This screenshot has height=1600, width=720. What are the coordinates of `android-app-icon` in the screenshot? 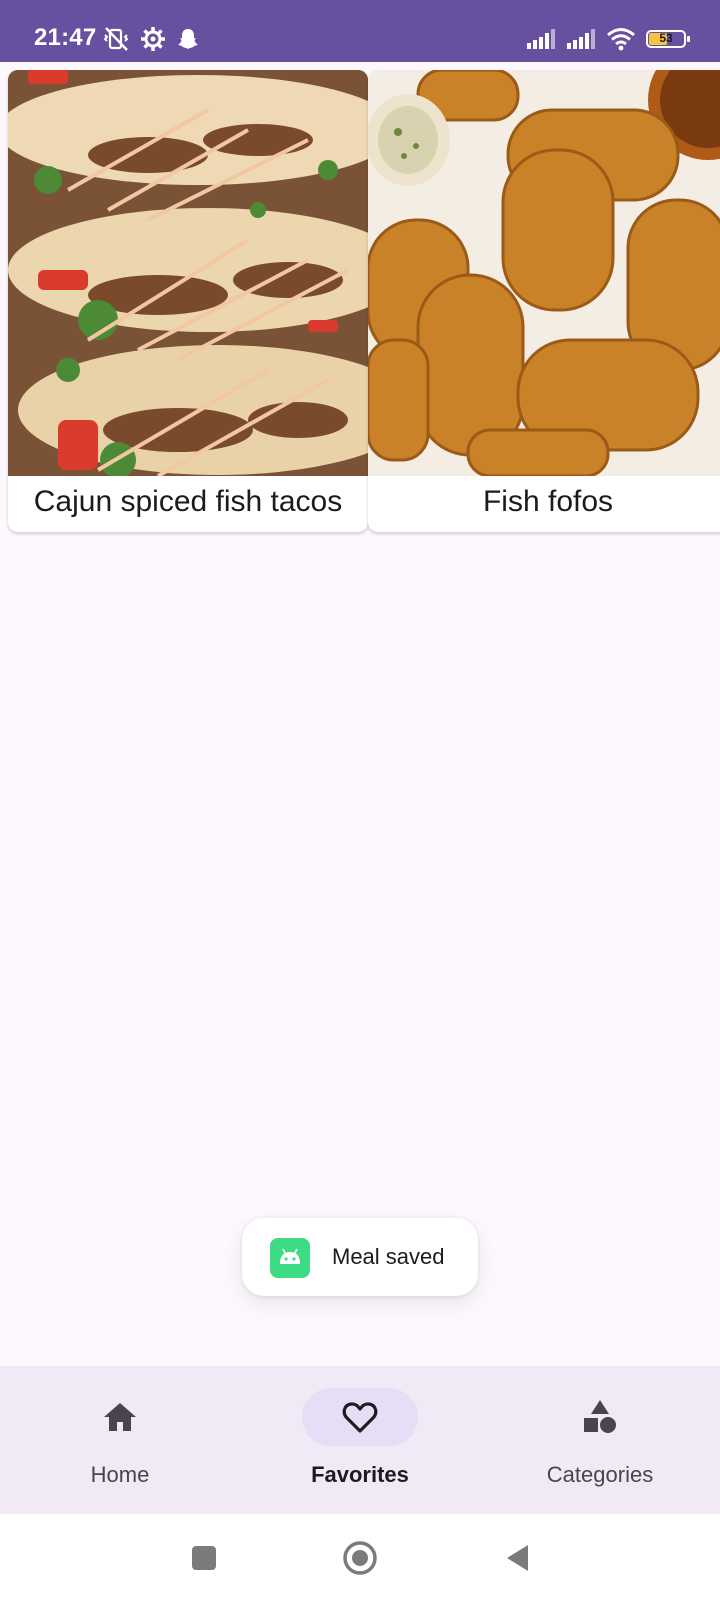 It's located at (290, 1258).